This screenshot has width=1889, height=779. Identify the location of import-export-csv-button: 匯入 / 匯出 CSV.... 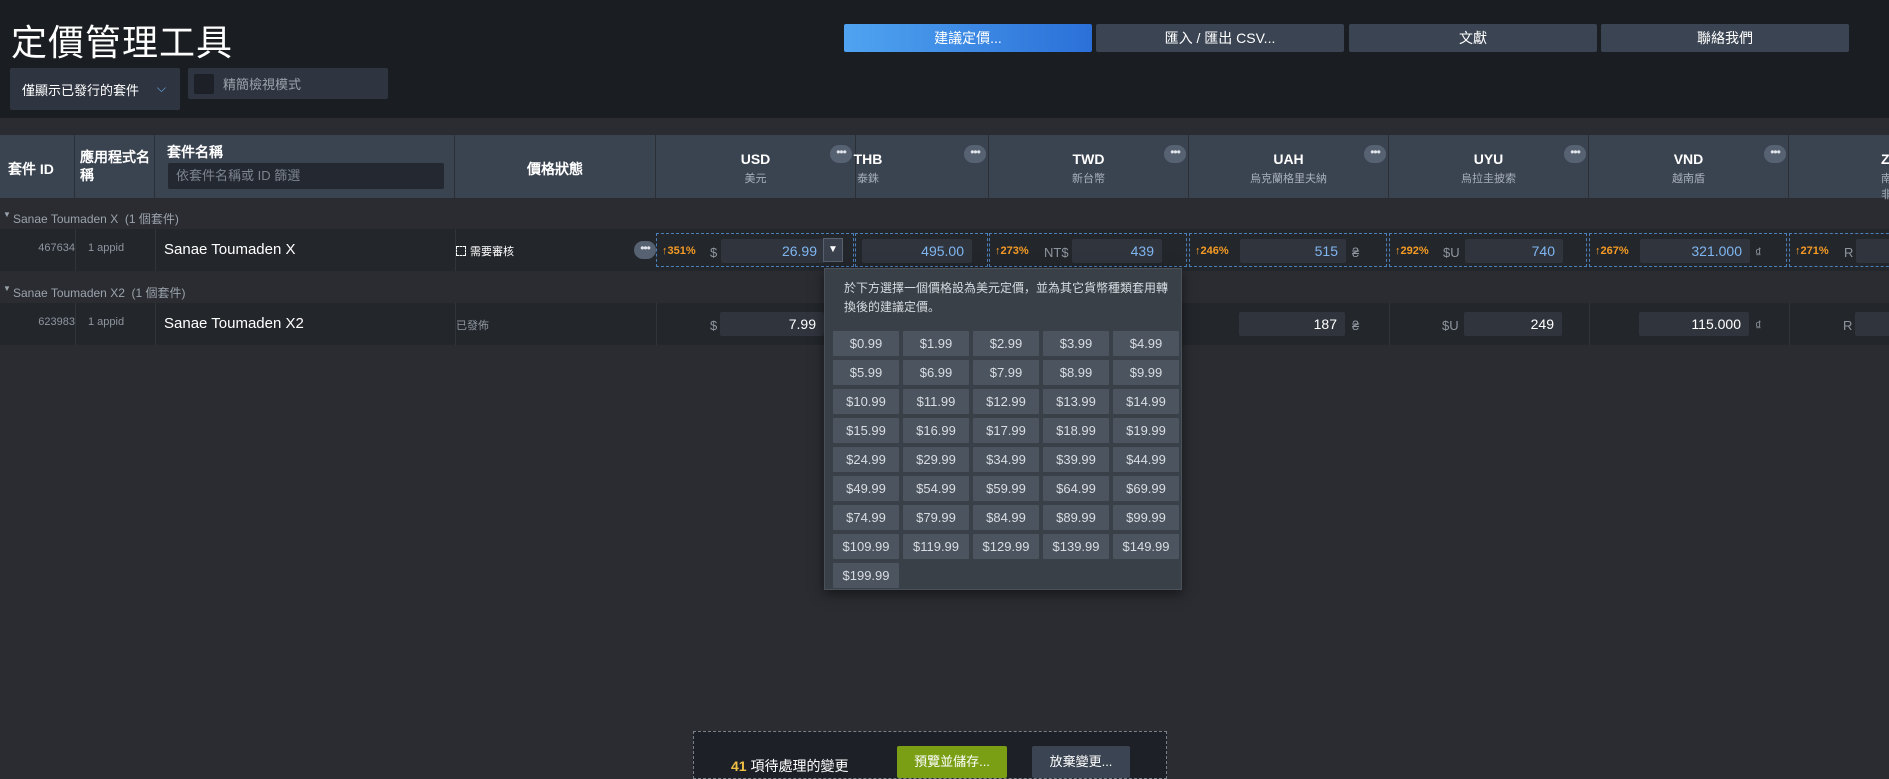
(1220, 38).